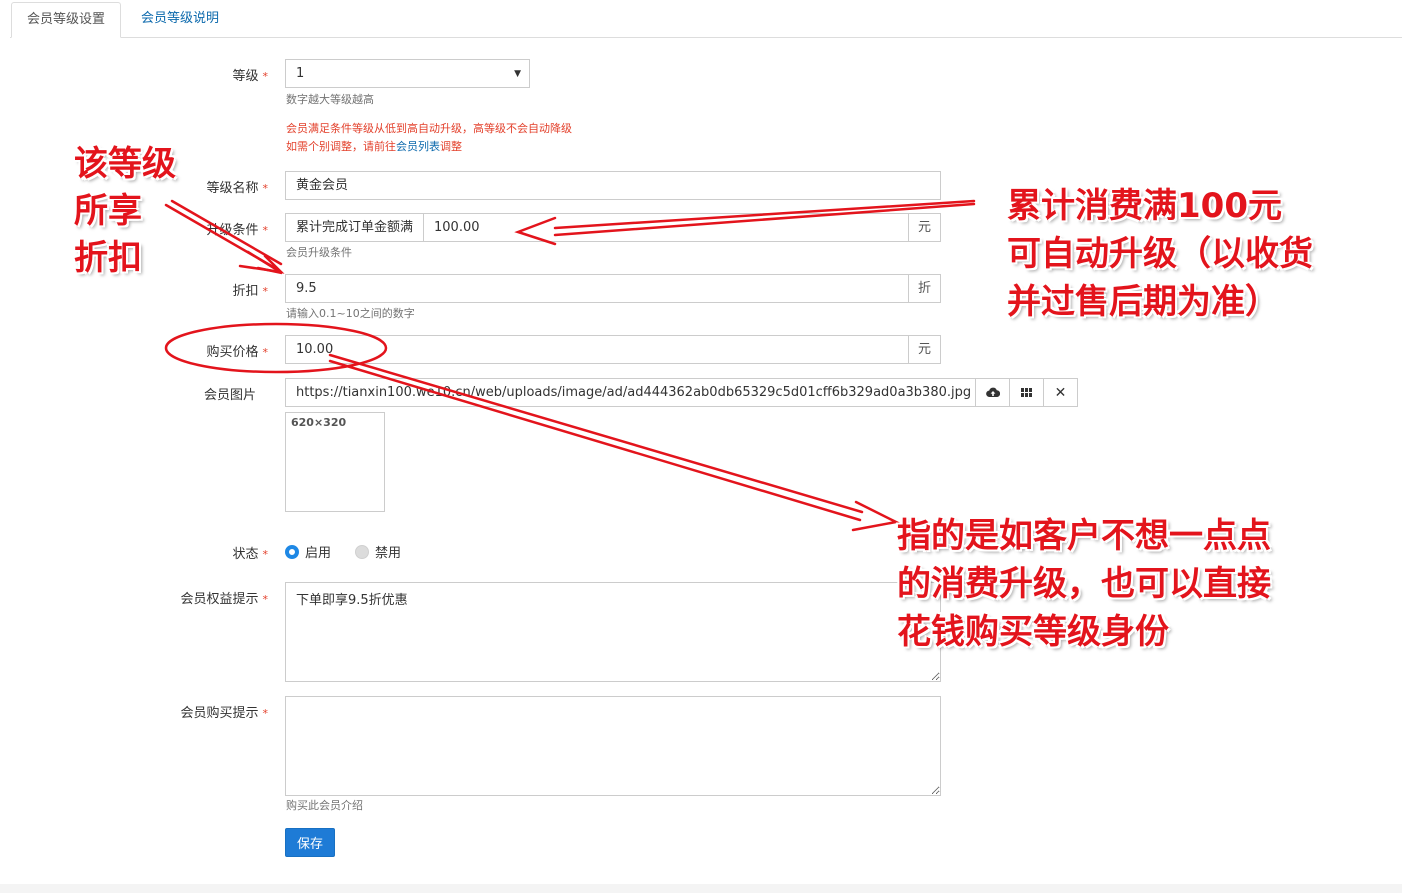 The width and height of the screenshot is (1402, 893). What do you see at coordinates (292, 551) in the screenshot?
I see `status-enabled-radio` at bounding box center [292, 551].